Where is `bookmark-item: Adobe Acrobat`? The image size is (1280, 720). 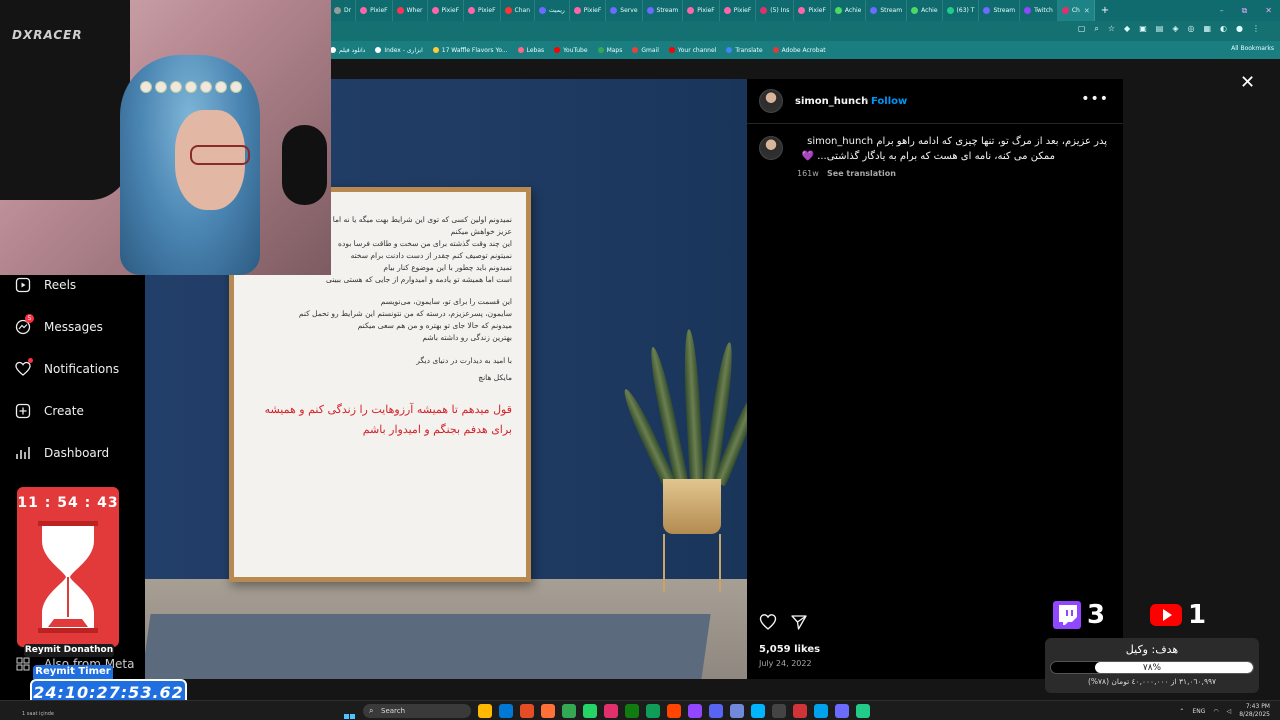 bookmark-item: Adobe Acrobat is located at coordinates (799, 50).